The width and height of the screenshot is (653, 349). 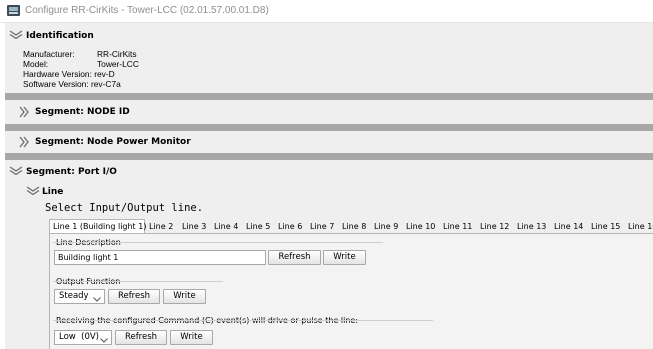 What do you see at coordinates (104, 74) in the screenshot?
I see `info-value: rev-D` at bounding box center [104, 74].